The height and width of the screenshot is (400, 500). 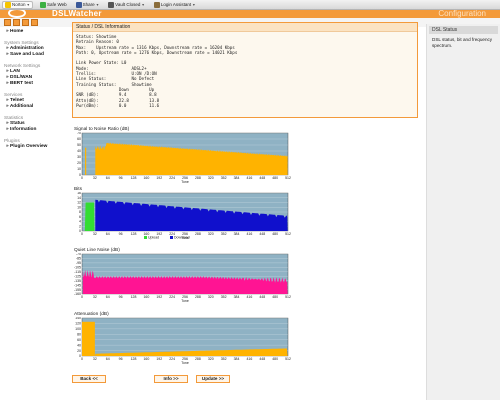 What do you see at coordinates (77, 14) in the screenshot?
I see `brand-title: DSLWatcher` at bounding box center [77, 14].